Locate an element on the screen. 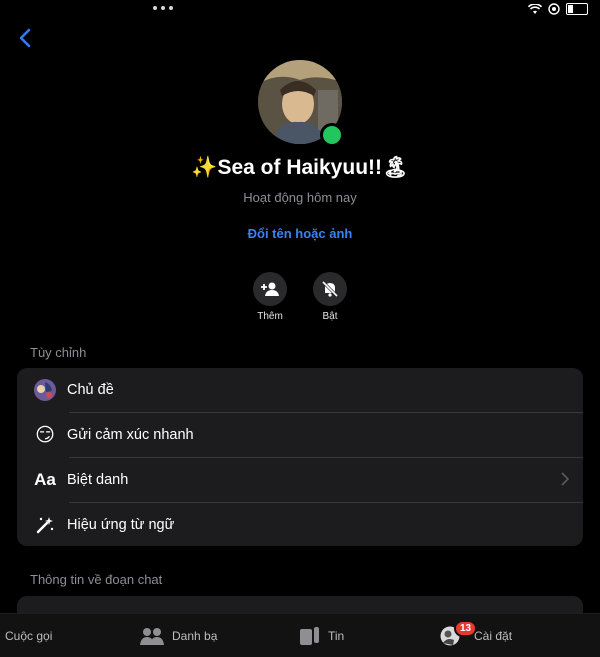 The width and height of the screenshot is (600, 657). tab-label: Tin is located at coordinates (336, 635).